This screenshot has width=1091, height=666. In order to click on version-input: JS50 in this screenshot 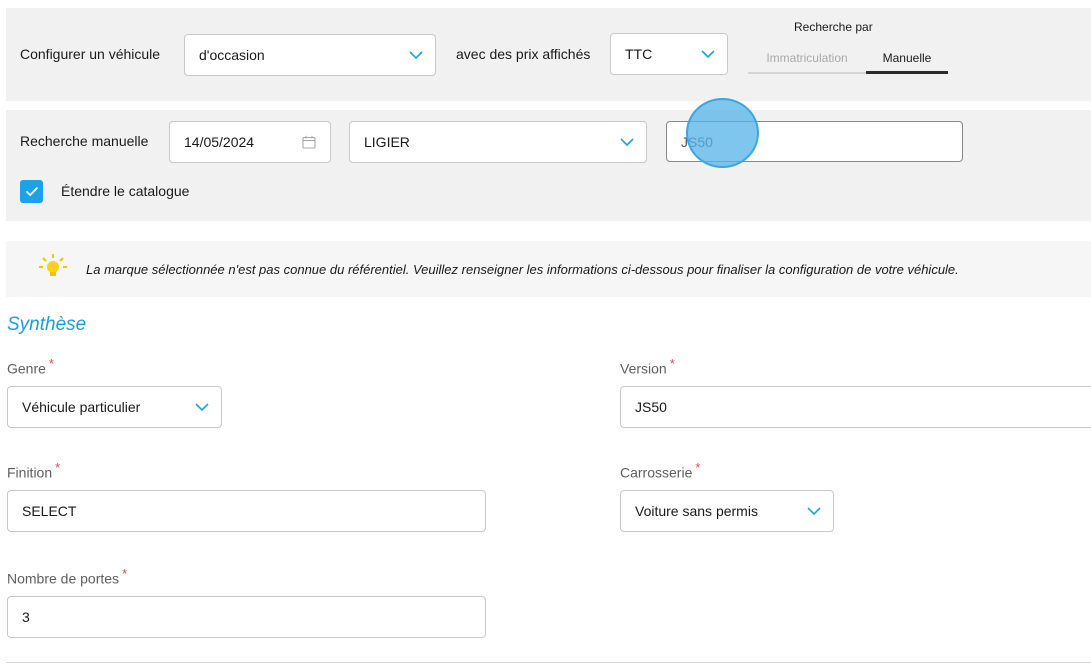, I will do `click(855, 407)`.